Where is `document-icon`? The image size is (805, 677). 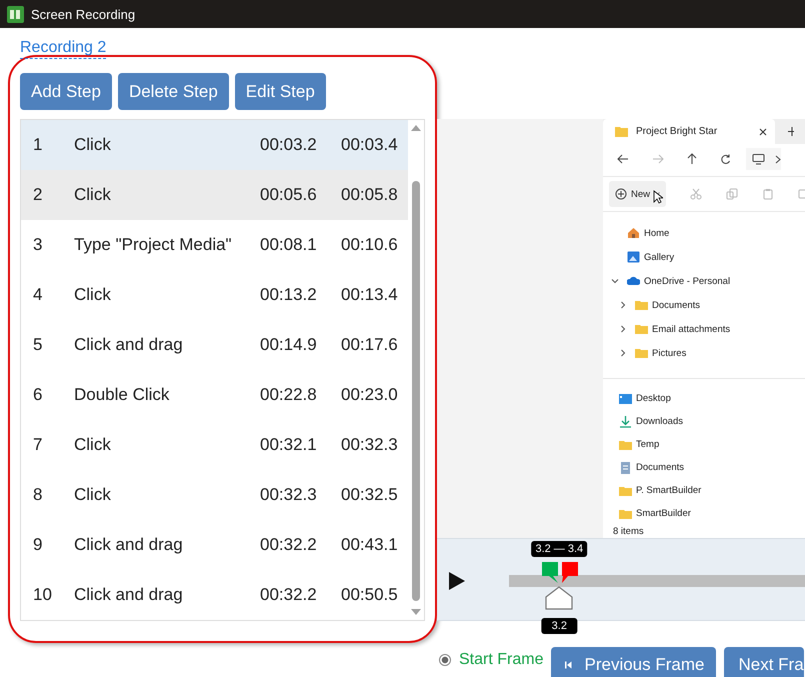
document-icon is located at coordinates (625, 468).